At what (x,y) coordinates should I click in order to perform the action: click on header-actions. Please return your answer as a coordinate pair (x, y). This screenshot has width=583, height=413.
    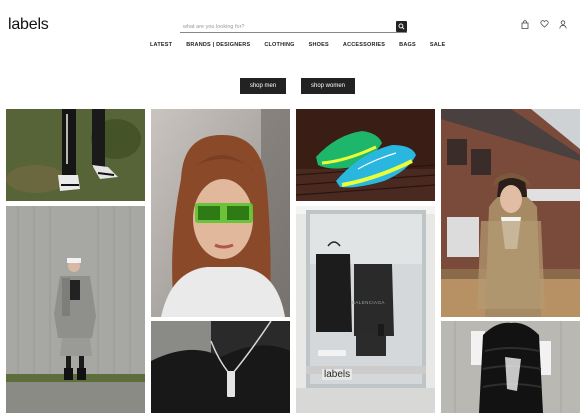
    Looking at the image, I should click on (544, 24).